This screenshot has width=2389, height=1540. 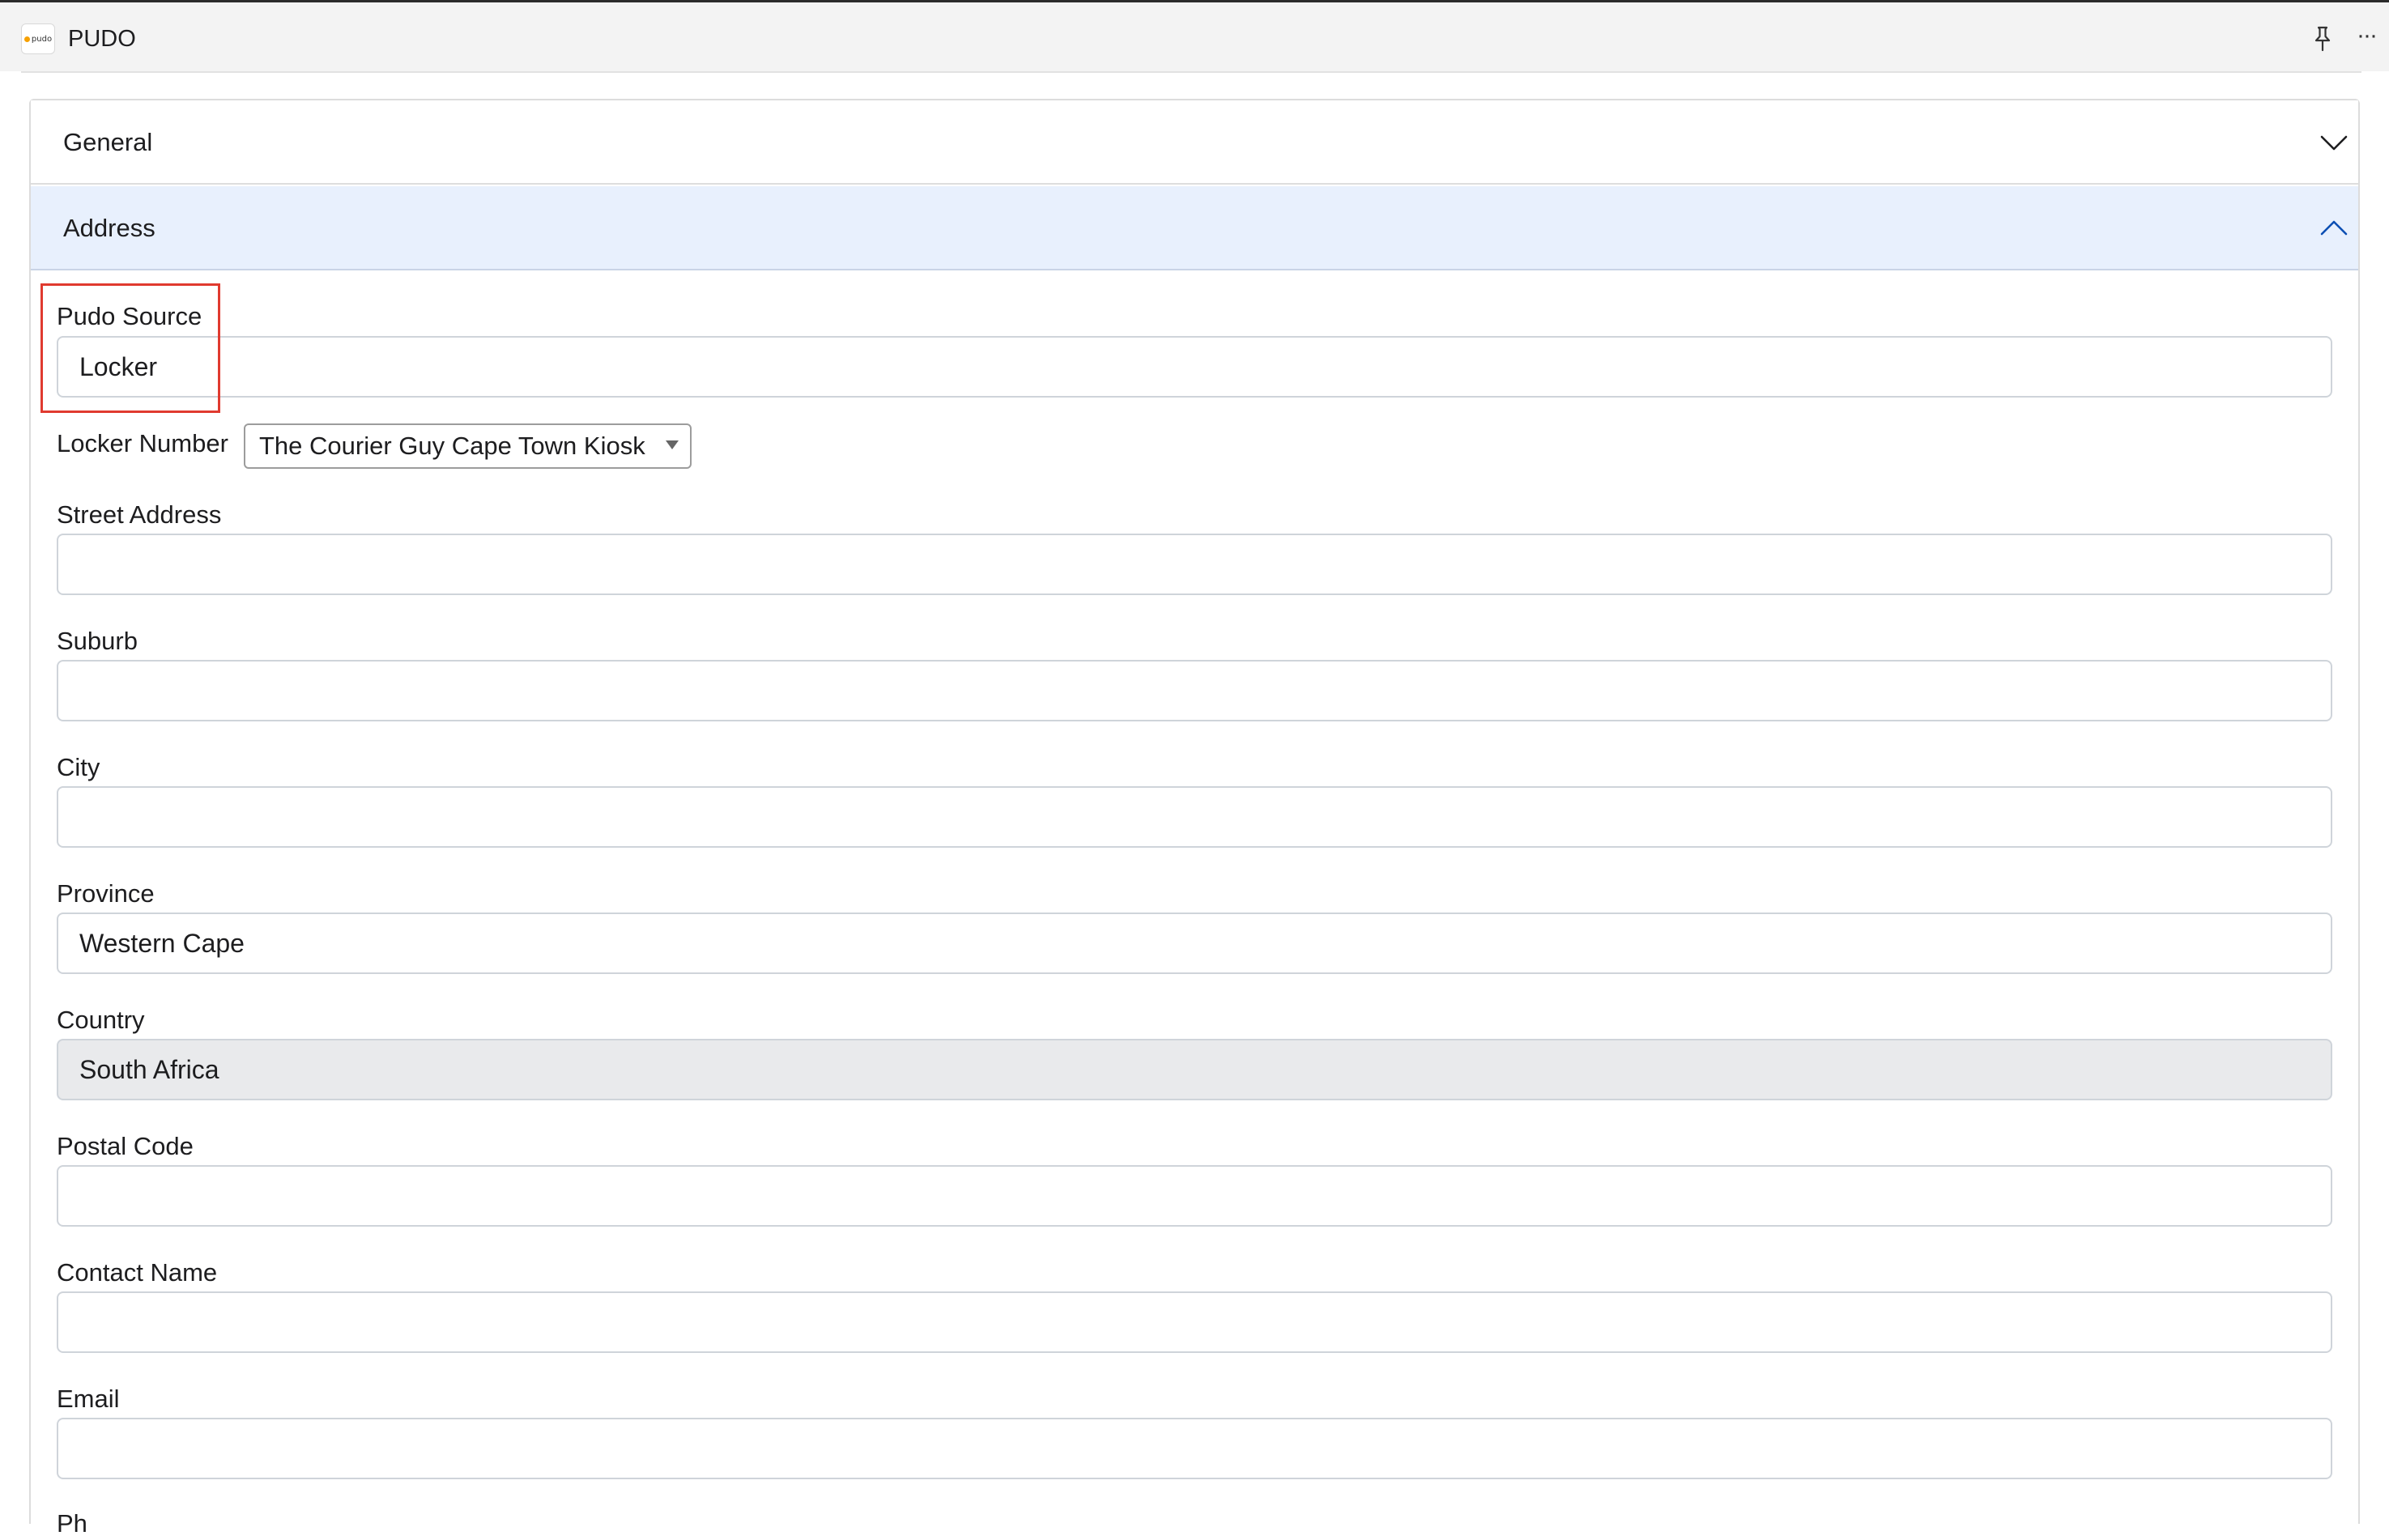 I want to click on street-address-label: Street Address, so click(x=139, y=514).